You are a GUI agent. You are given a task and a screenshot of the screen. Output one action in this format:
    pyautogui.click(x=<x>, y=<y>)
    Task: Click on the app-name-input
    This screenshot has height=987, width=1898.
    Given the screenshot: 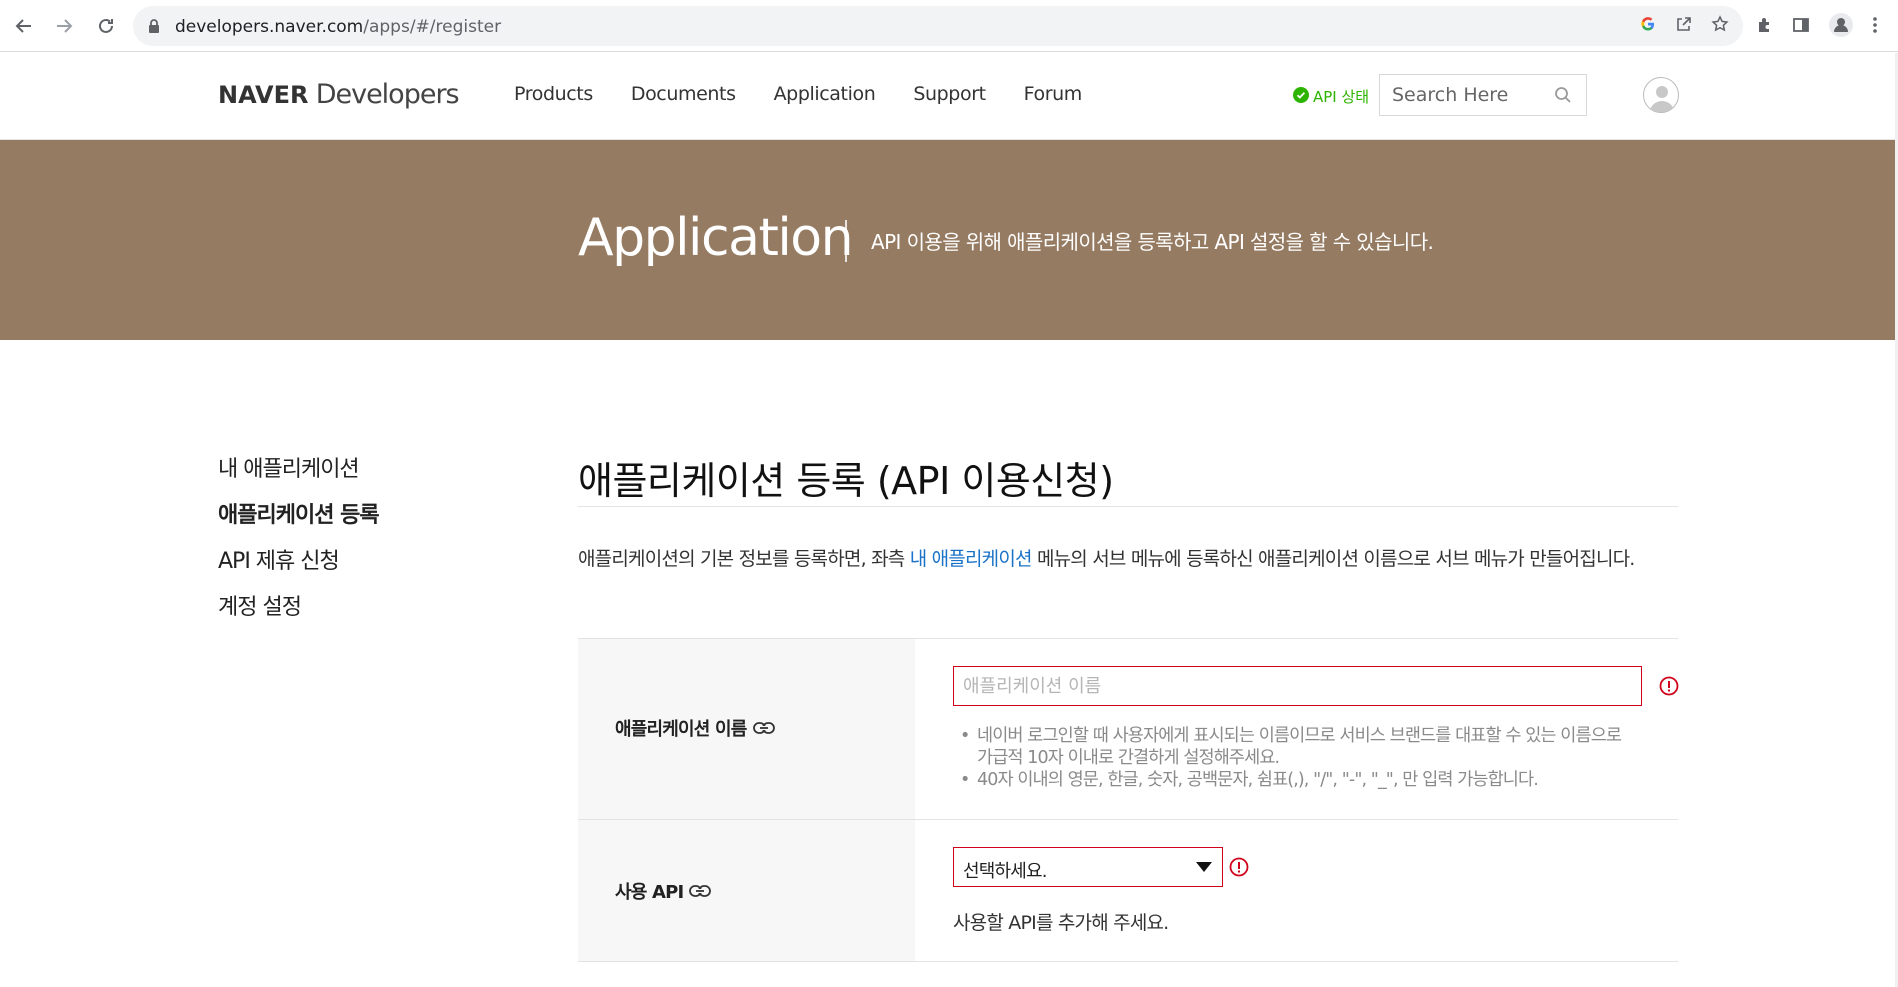 What is the action you would take?
    pyautogui.click(x=1297, y=686)
    